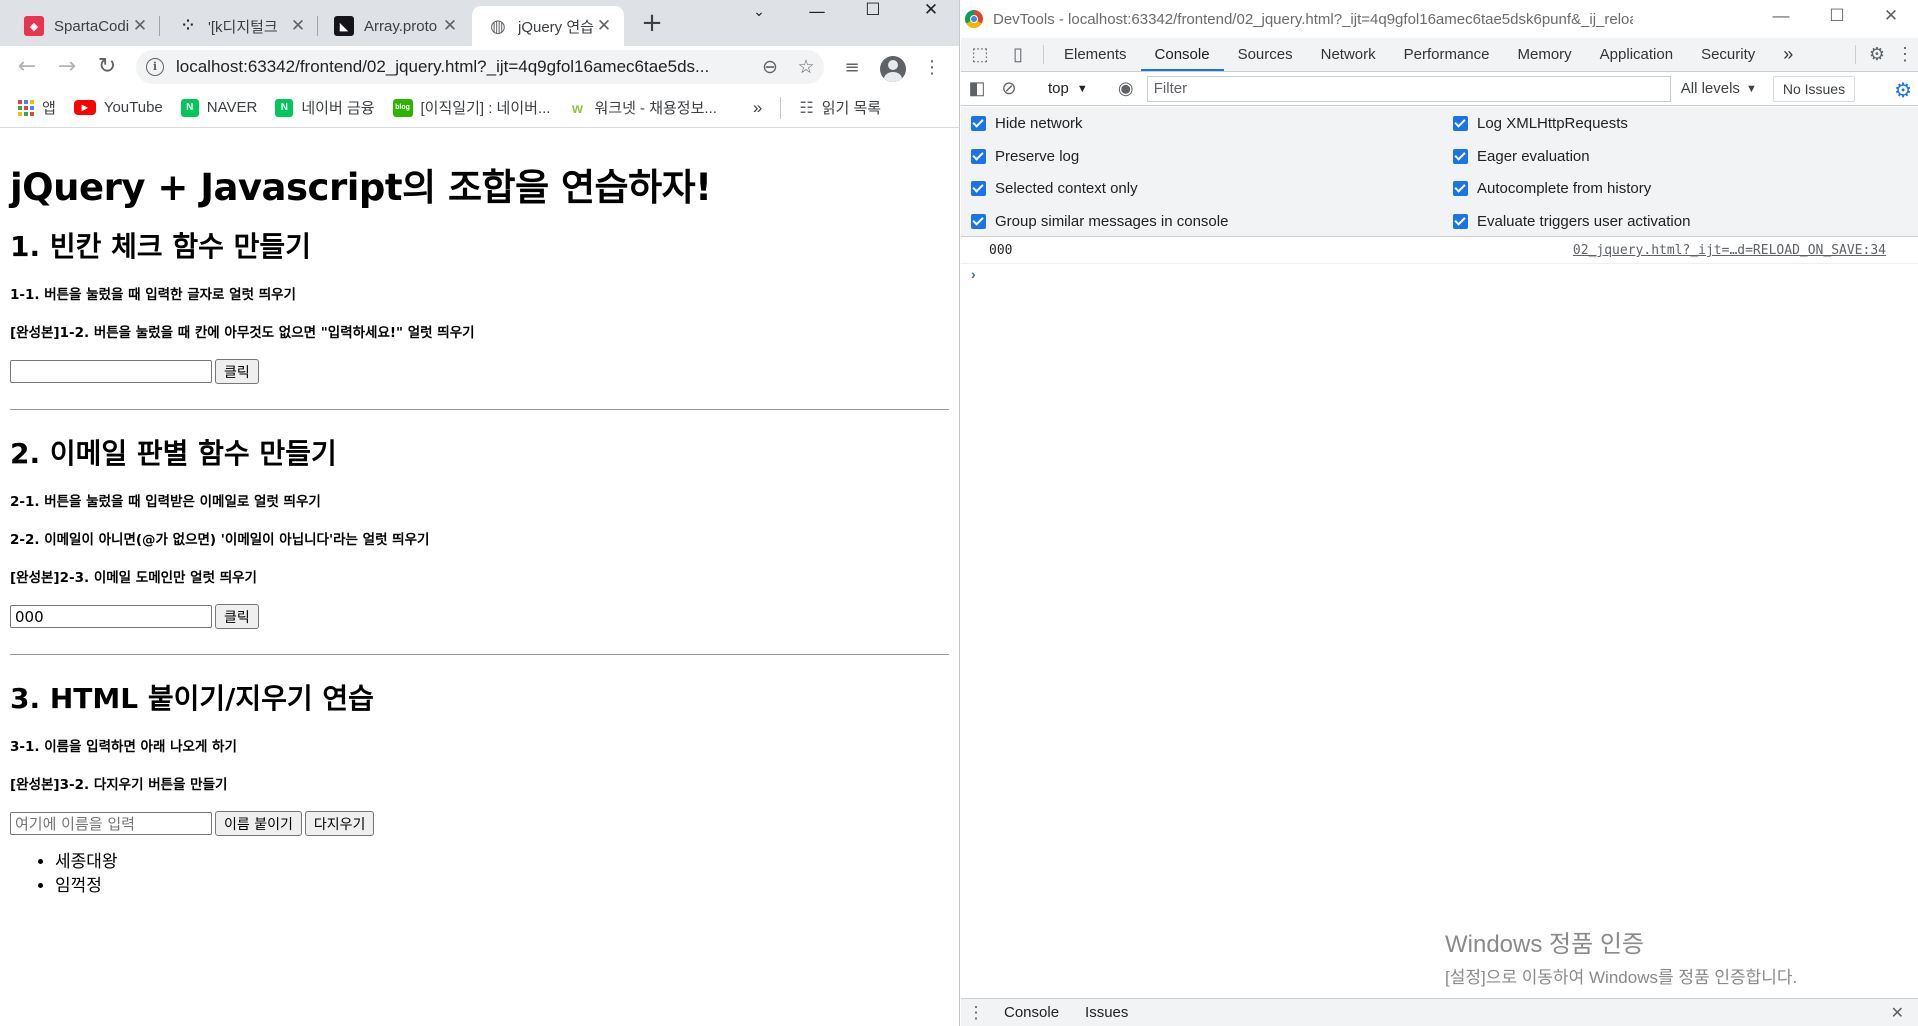  Describe the element at coordinates (26, 107) in the screenshot. I see `apps-icon` at that location.